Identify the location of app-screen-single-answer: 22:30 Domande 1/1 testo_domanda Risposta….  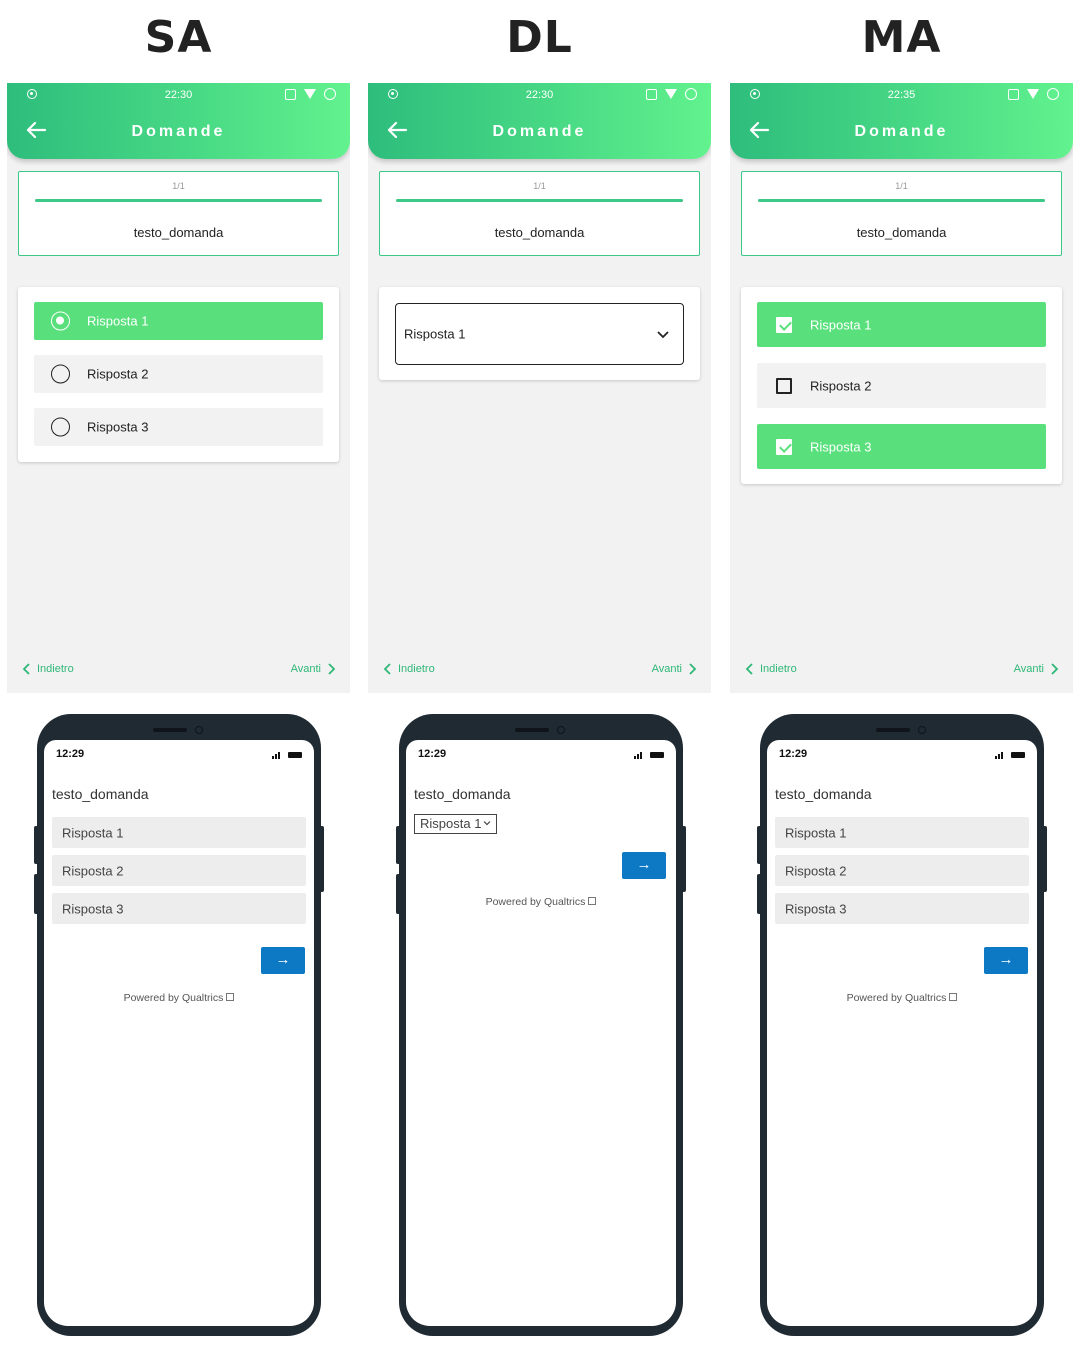
(178, 388).